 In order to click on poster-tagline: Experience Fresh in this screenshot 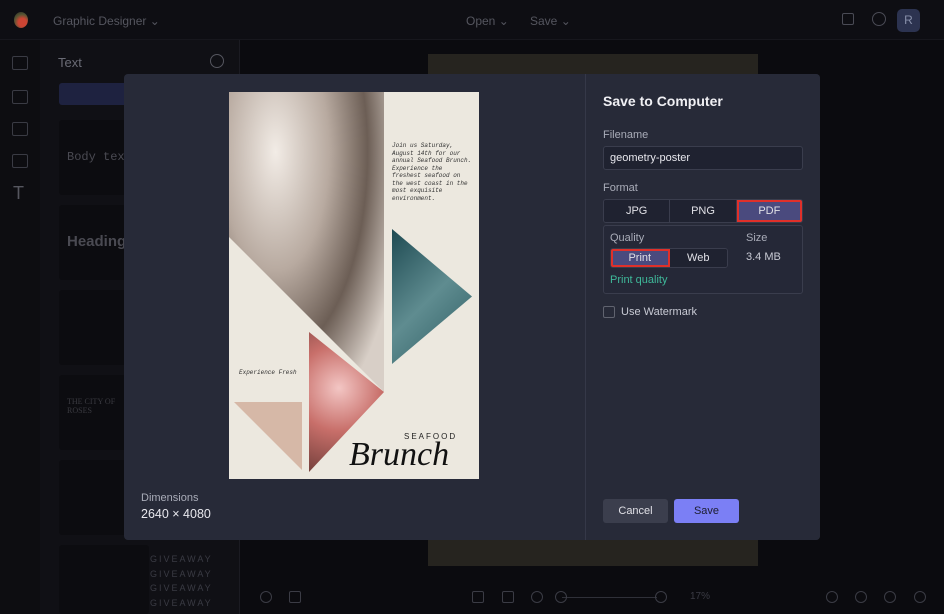, I will do `click(268, 372)`.